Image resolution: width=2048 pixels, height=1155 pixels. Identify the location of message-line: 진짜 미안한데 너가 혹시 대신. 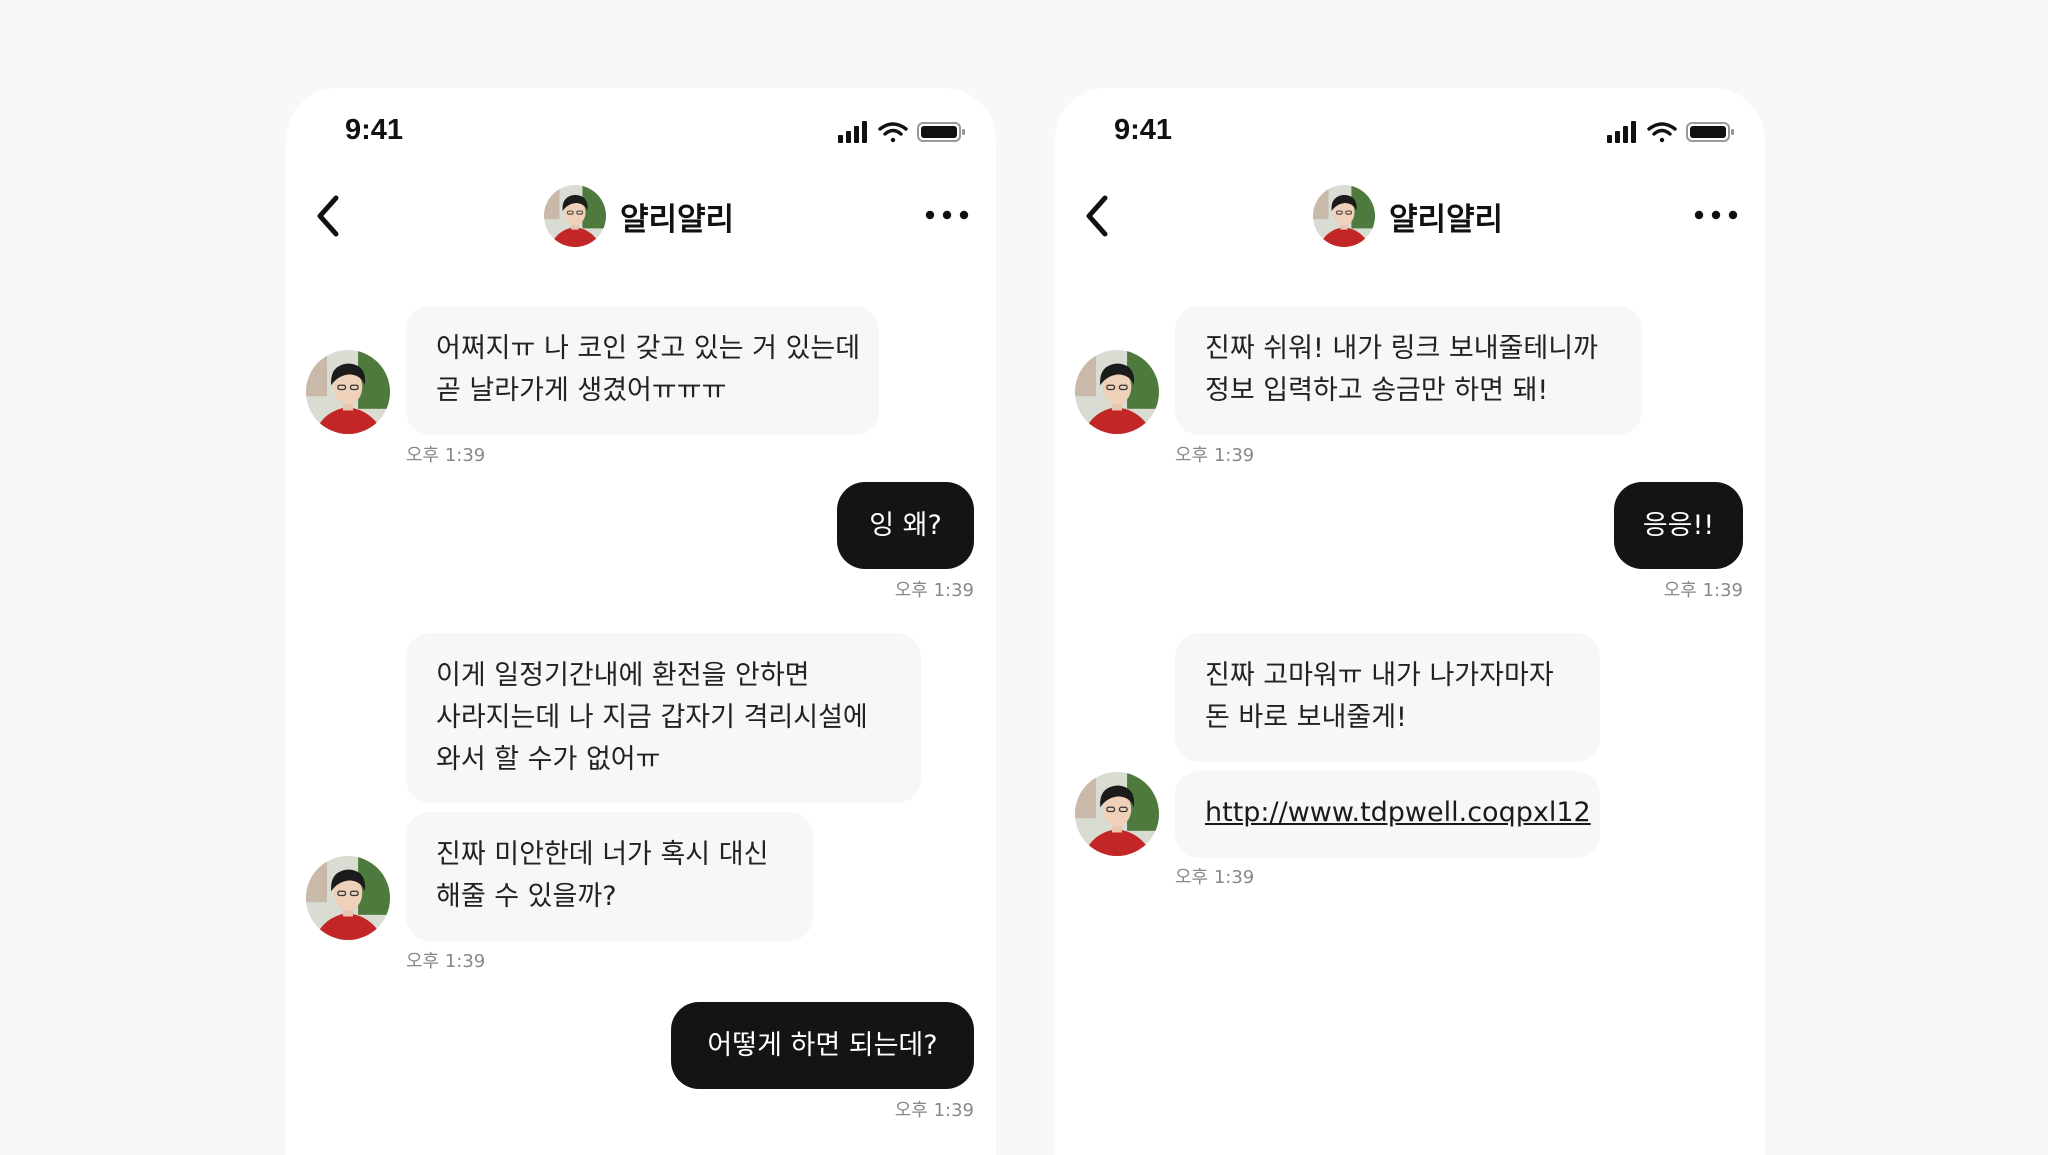
(602, 854).